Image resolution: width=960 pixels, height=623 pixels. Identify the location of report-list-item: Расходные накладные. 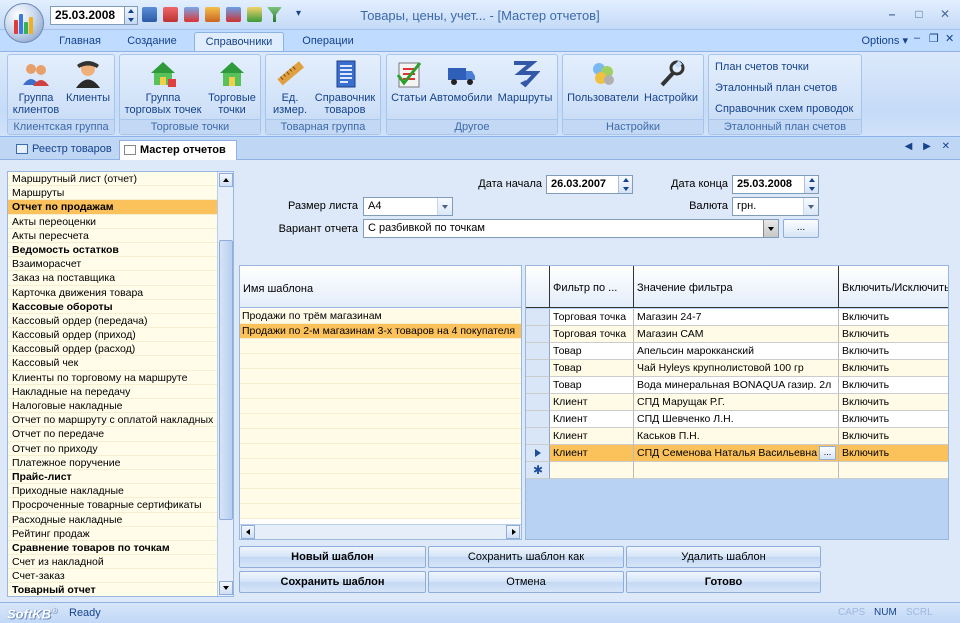
(113, 519).